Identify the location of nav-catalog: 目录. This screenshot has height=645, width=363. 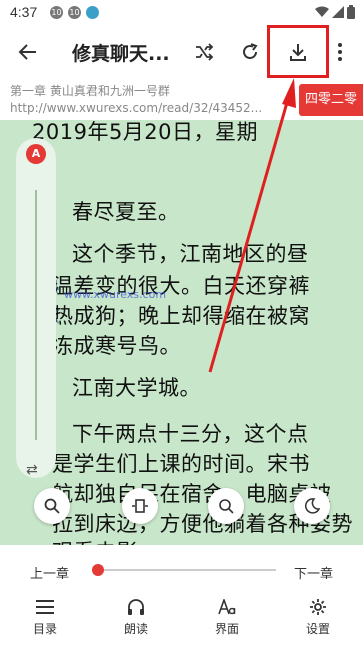
(45, 617).